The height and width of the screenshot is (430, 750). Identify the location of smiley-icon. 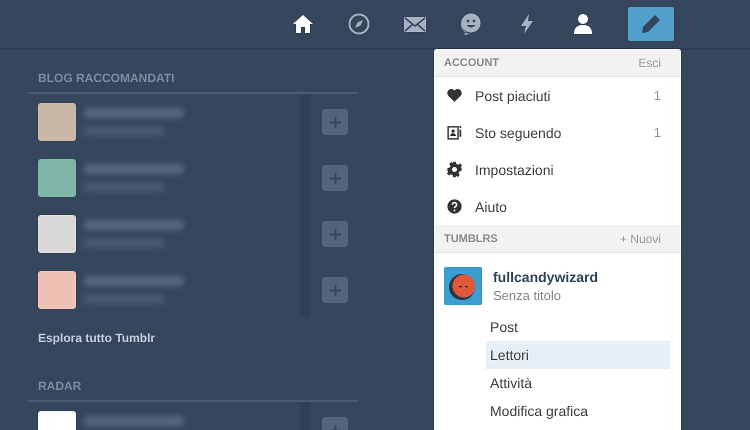
(471, 24).